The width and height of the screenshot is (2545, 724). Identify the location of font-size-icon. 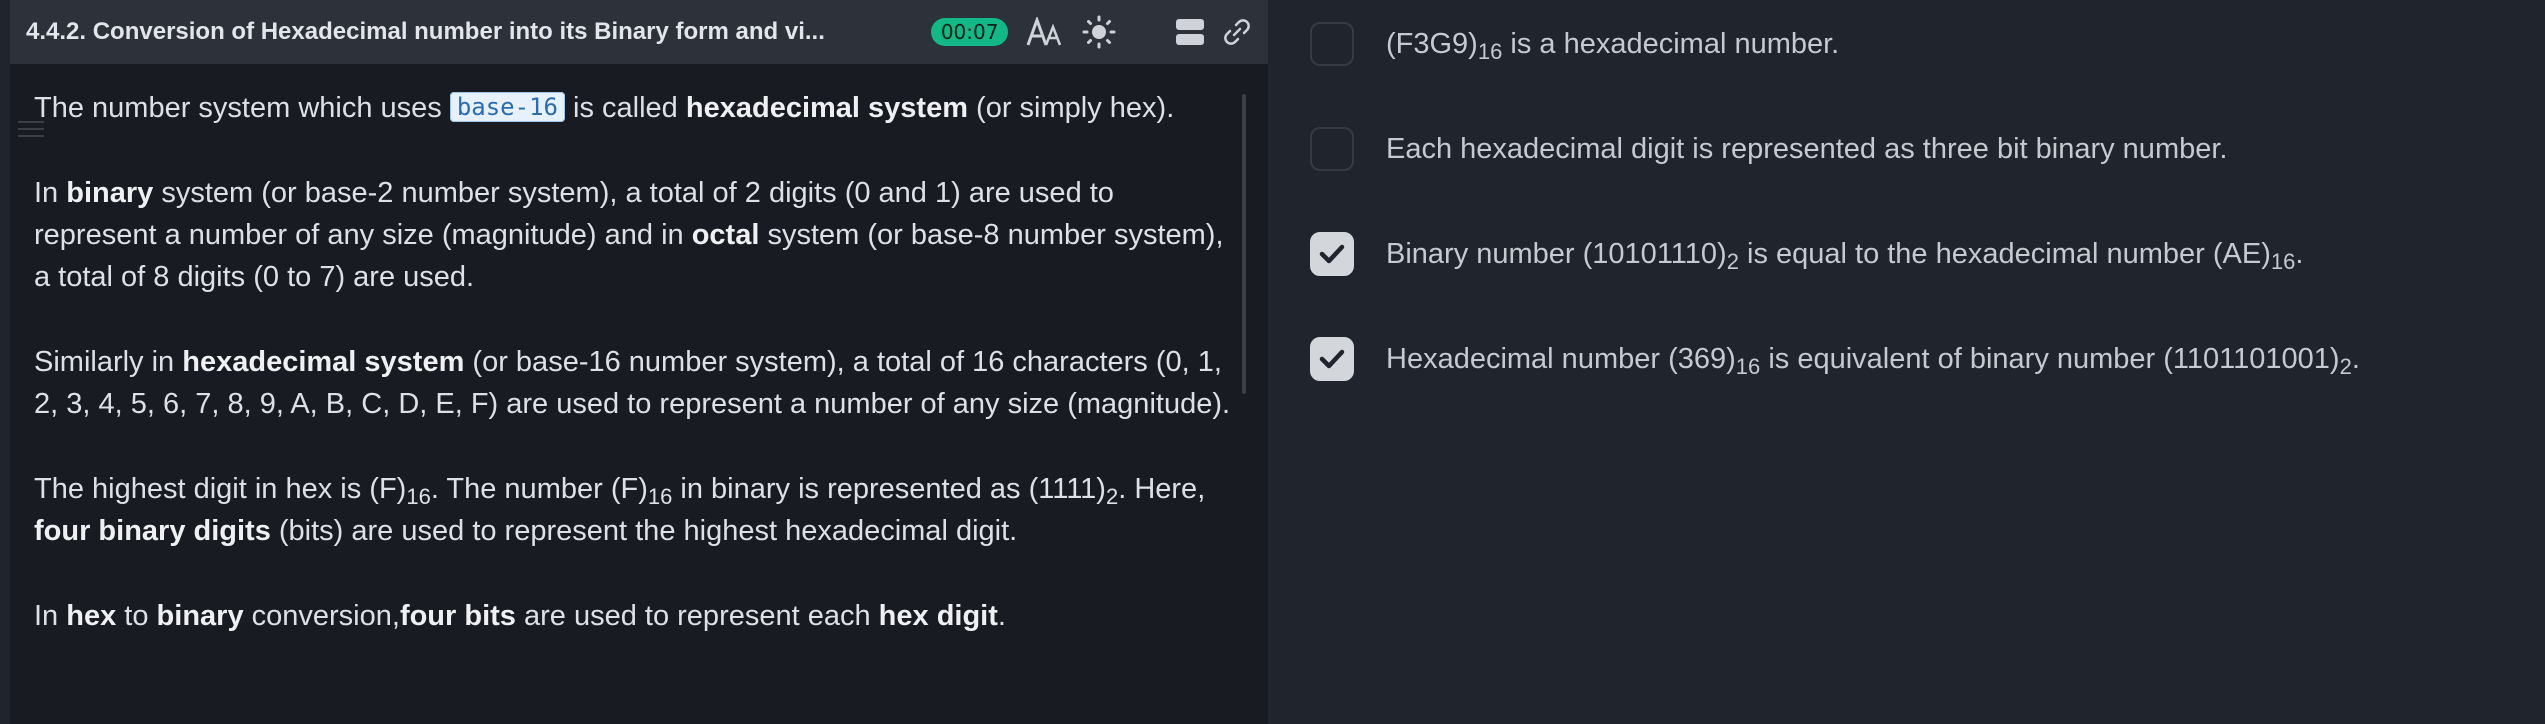
(1043, 32).